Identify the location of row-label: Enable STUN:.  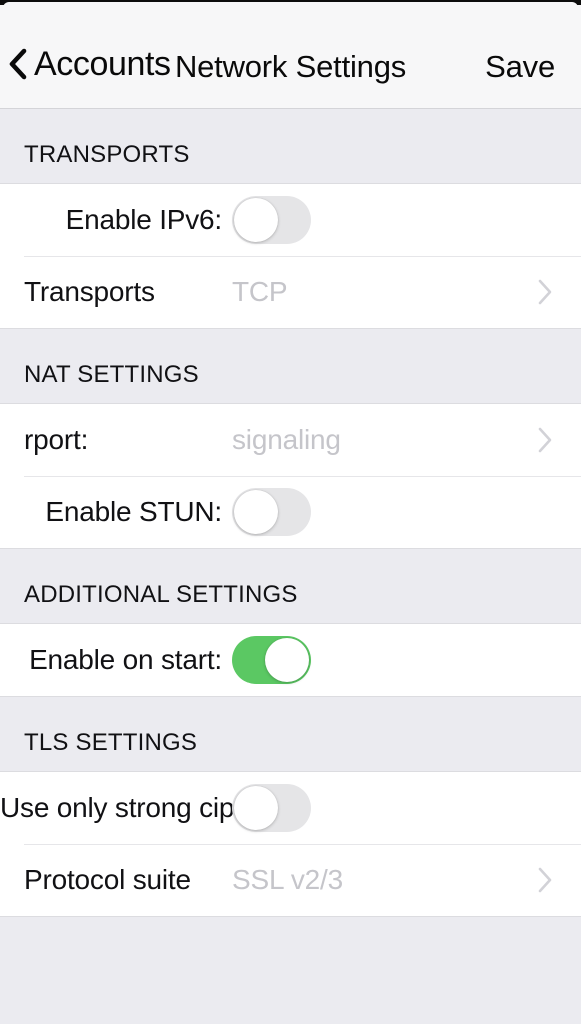
(133, 511).